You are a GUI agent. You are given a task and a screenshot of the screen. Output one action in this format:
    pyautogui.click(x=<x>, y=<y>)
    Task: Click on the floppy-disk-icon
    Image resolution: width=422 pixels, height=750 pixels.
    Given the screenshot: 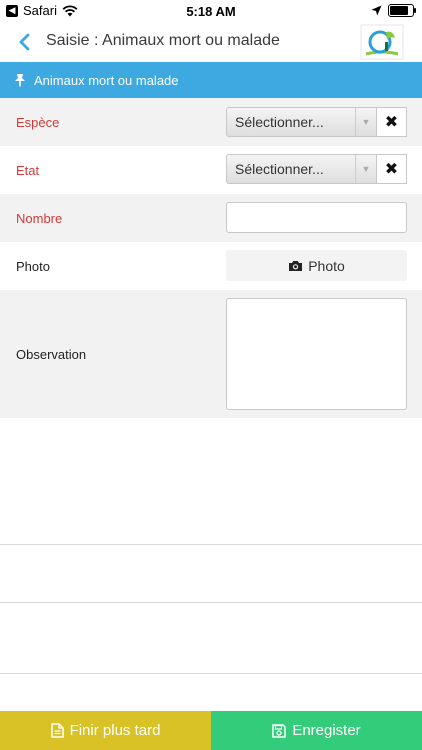 What is the action you would take?
    pyautogui.click(x=279, y=730)
    